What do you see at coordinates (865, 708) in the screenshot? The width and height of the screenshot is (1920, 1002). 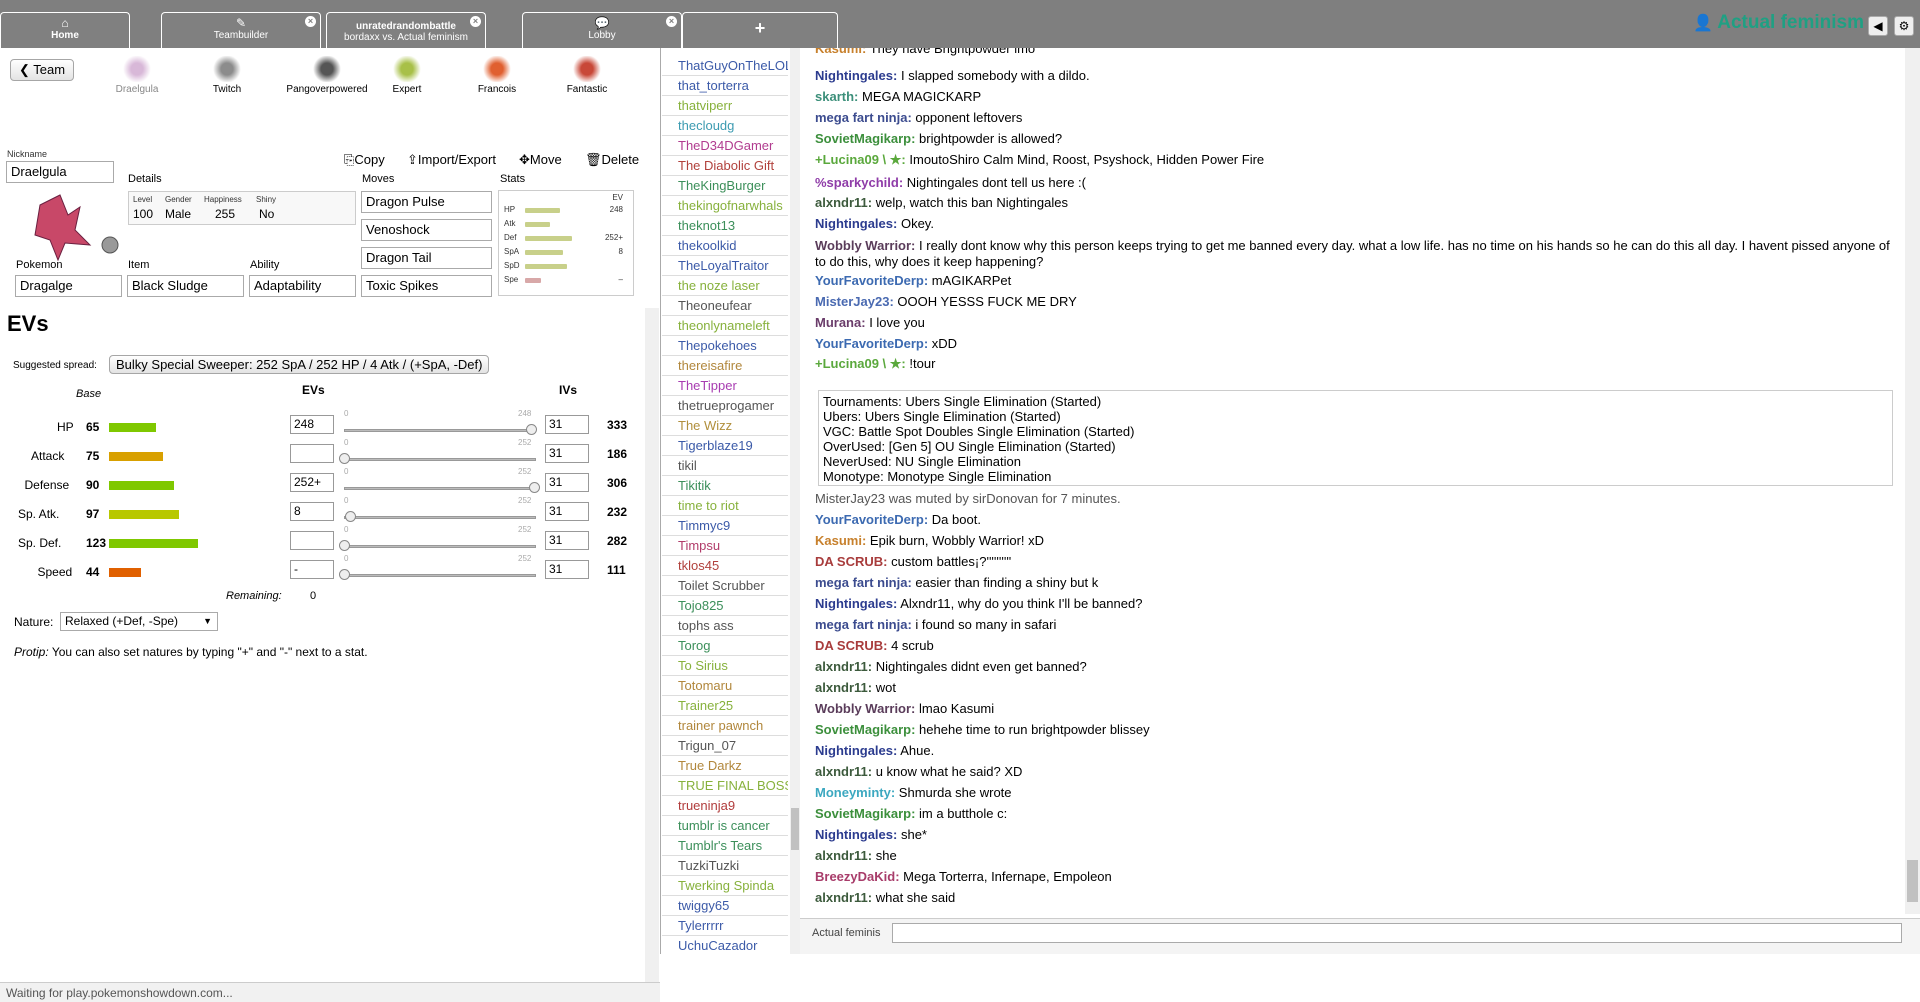 I see `chat-username-link: Wobbly Warrior:` at bounding box center [865, 708].